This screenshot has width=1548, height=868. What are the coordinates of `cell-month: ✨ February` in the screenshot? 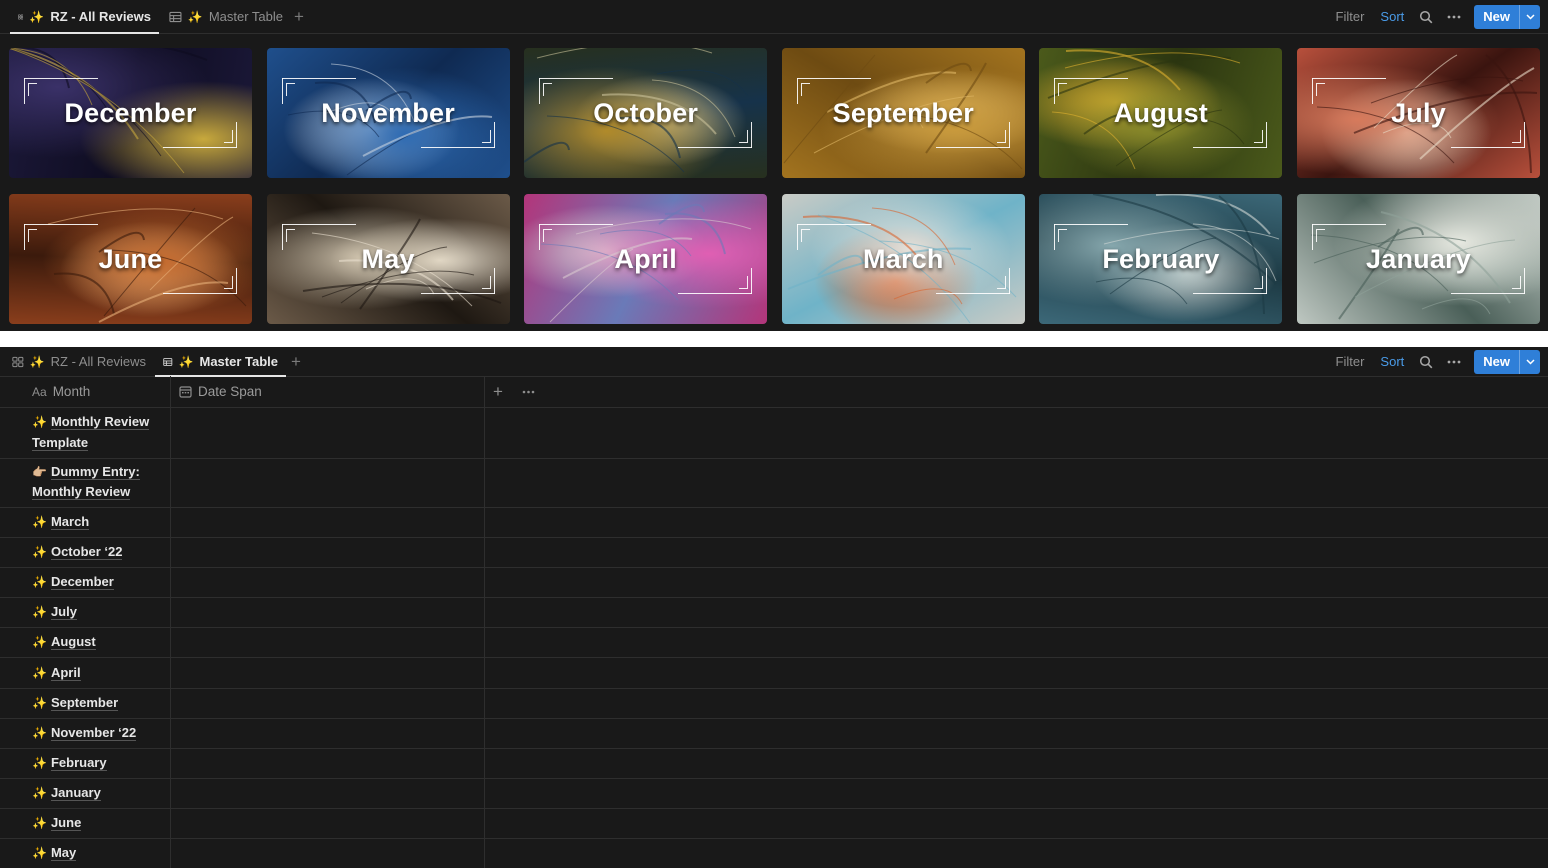 It's located at (85, 762).